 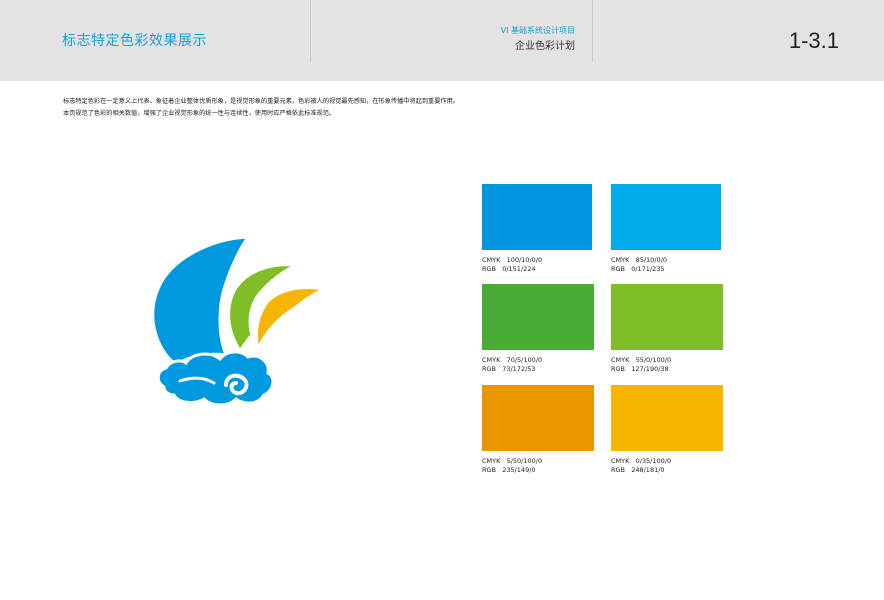 I want to click on page-number: 1-3.1, so click(x=813, y=40).